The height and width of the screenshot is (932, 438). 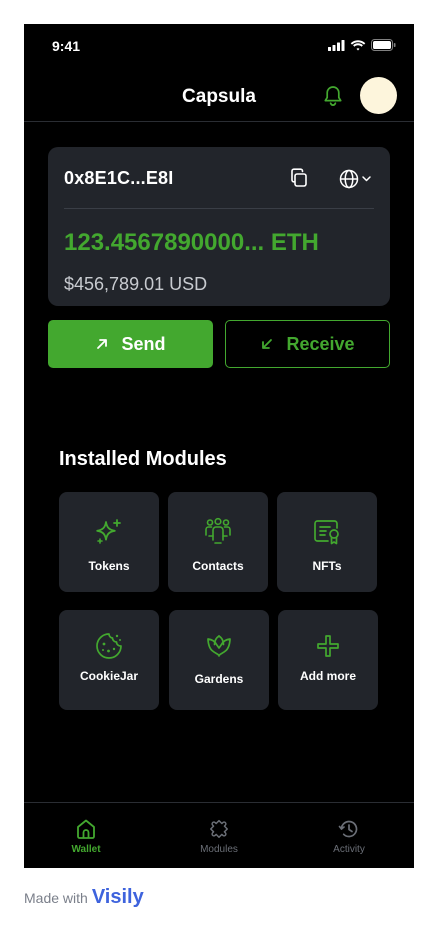 What do you see at coordinates (86, 849) in the screenshot?
I see `tab-label: Wallet` at bounding box center [86, 849].